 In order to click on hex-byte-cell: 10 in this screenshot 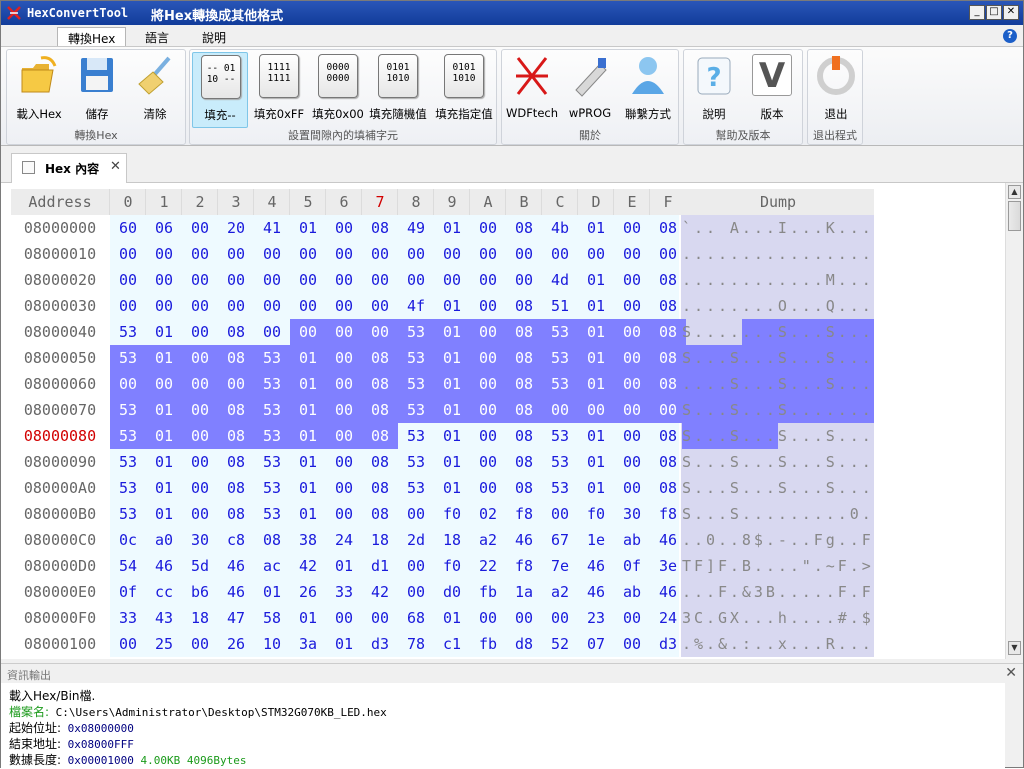, I will do `click(272, 644)`.